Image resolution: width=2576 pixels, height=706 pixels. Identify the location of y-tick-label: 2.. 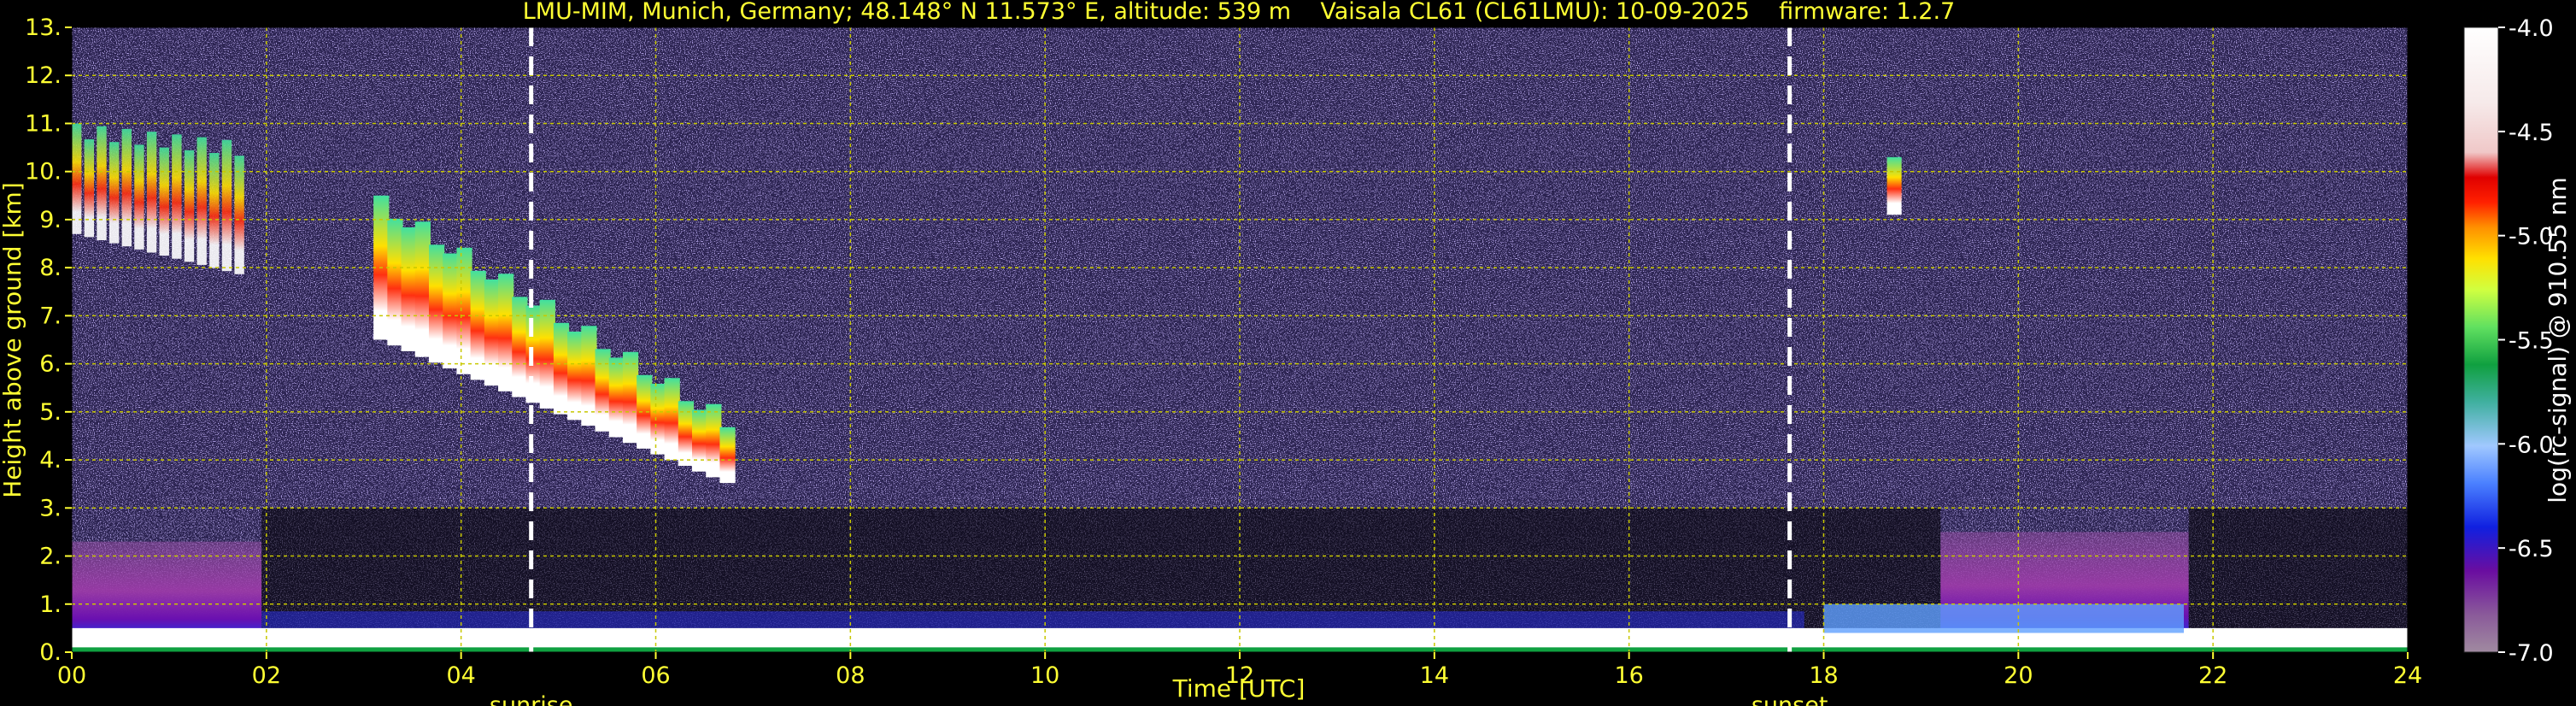
(50, 557).